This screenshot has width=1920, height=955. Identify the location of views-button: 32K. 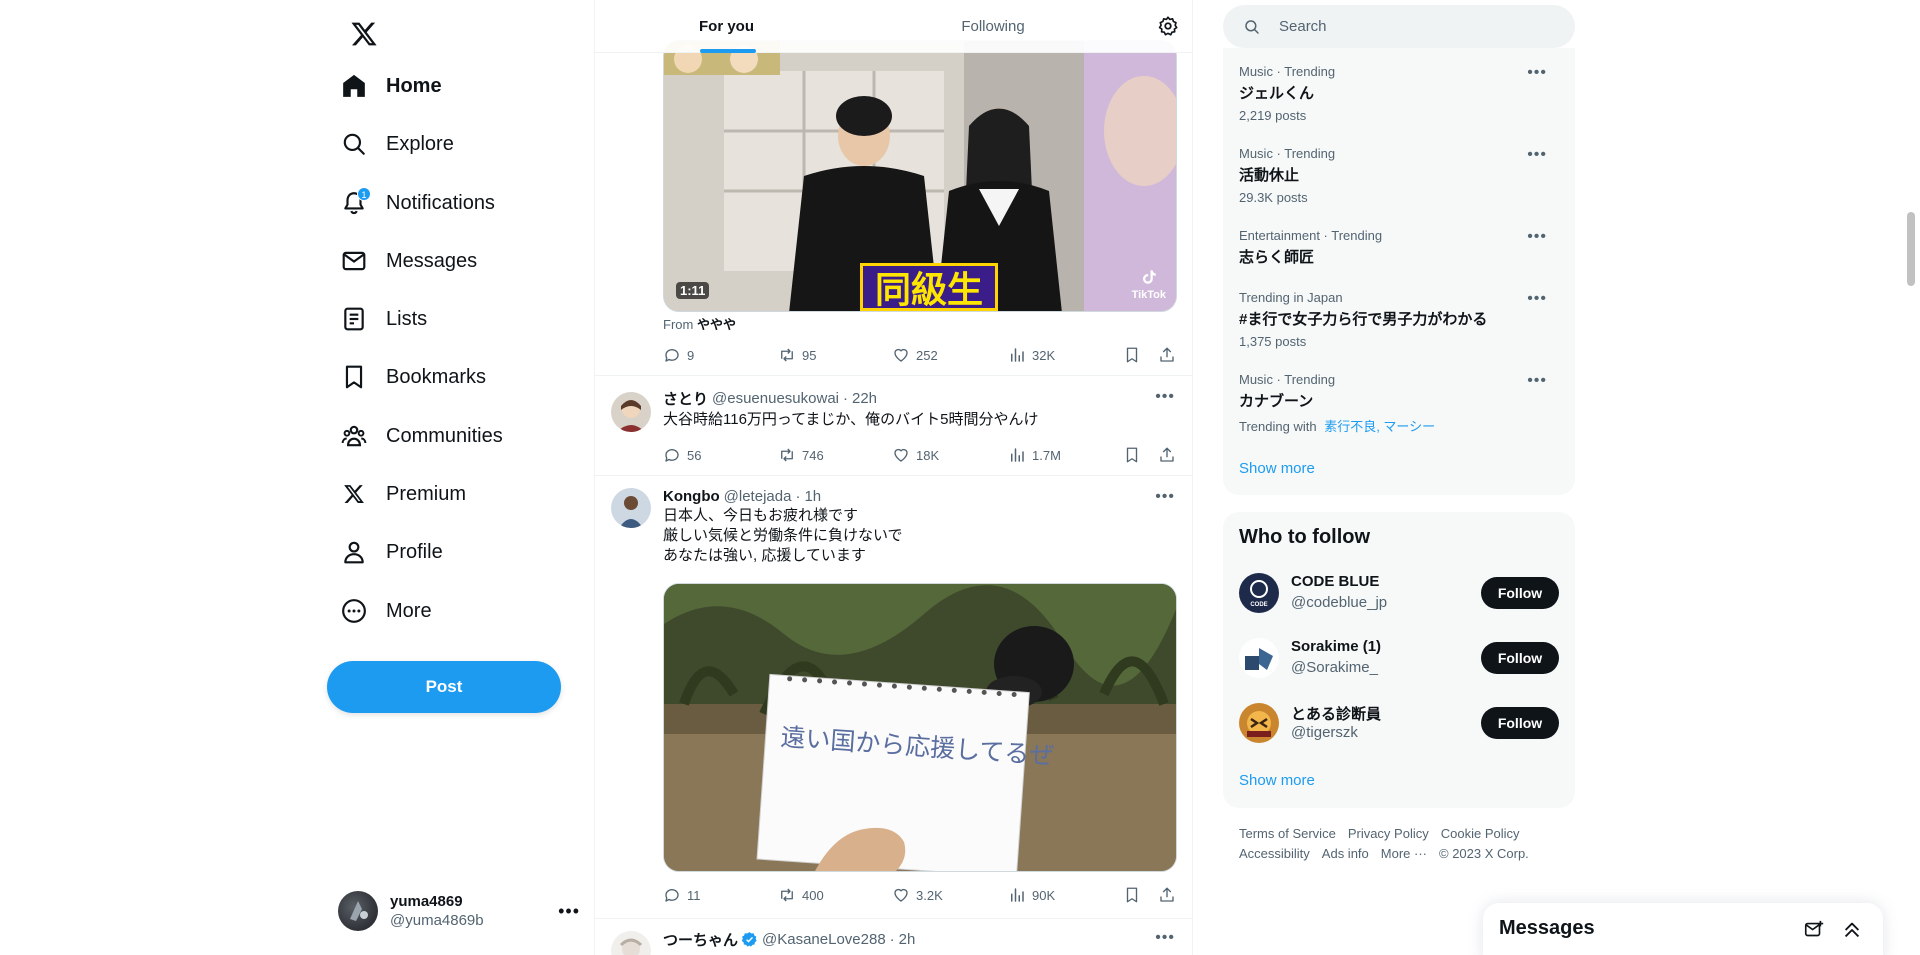
(1031, 355).